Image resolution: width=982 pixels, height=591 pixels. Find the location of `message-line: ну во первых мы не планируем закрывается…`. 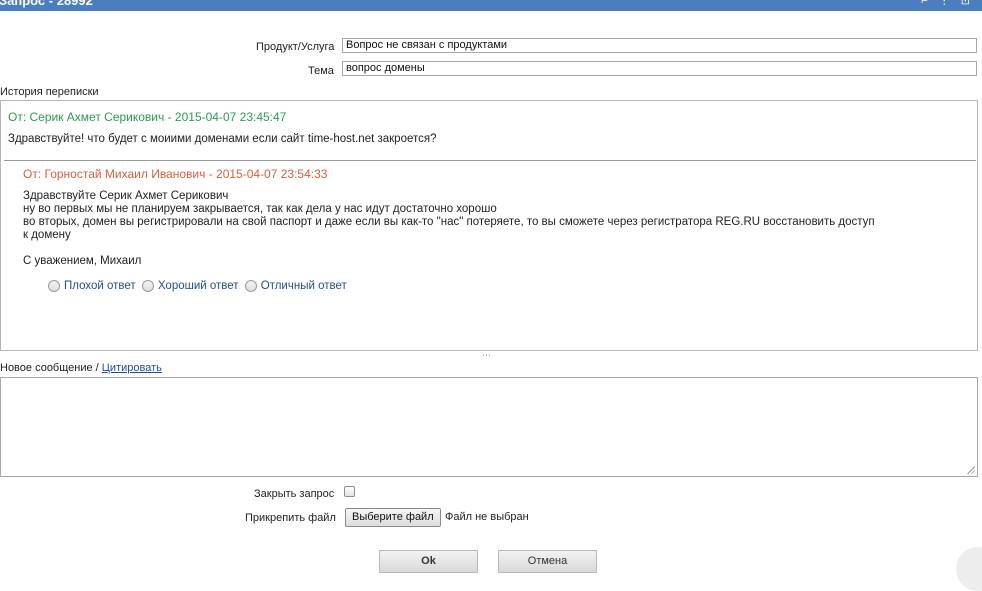

message-line: ну во первых мы не планируем закрывается… is located at coordinates (260, 209).